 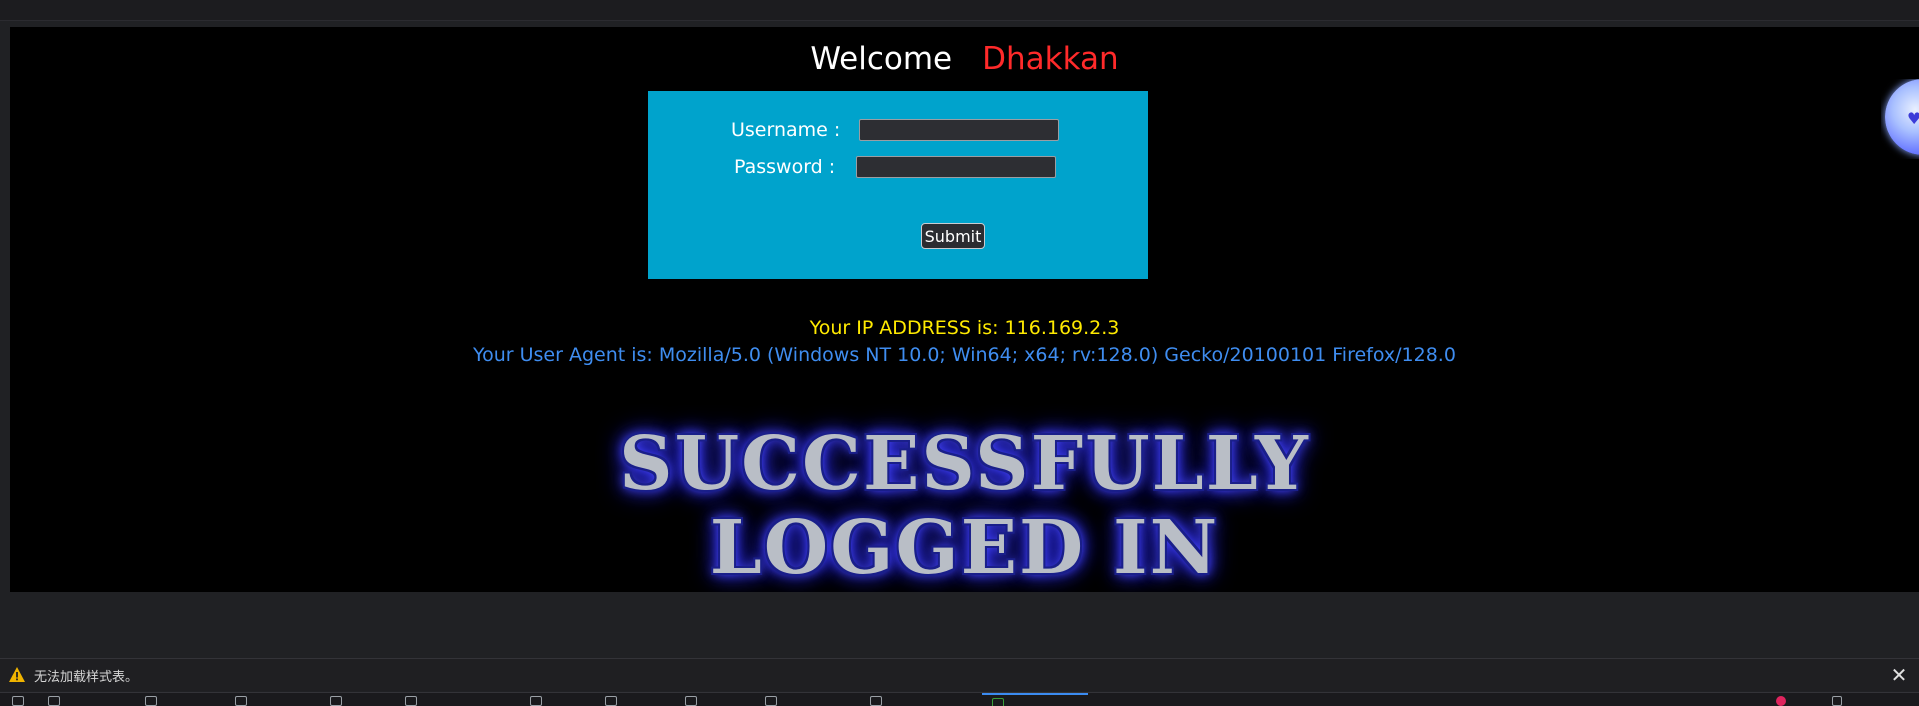 I want to click on welcome-greeting: Welcome, so click(x=881, y=59).